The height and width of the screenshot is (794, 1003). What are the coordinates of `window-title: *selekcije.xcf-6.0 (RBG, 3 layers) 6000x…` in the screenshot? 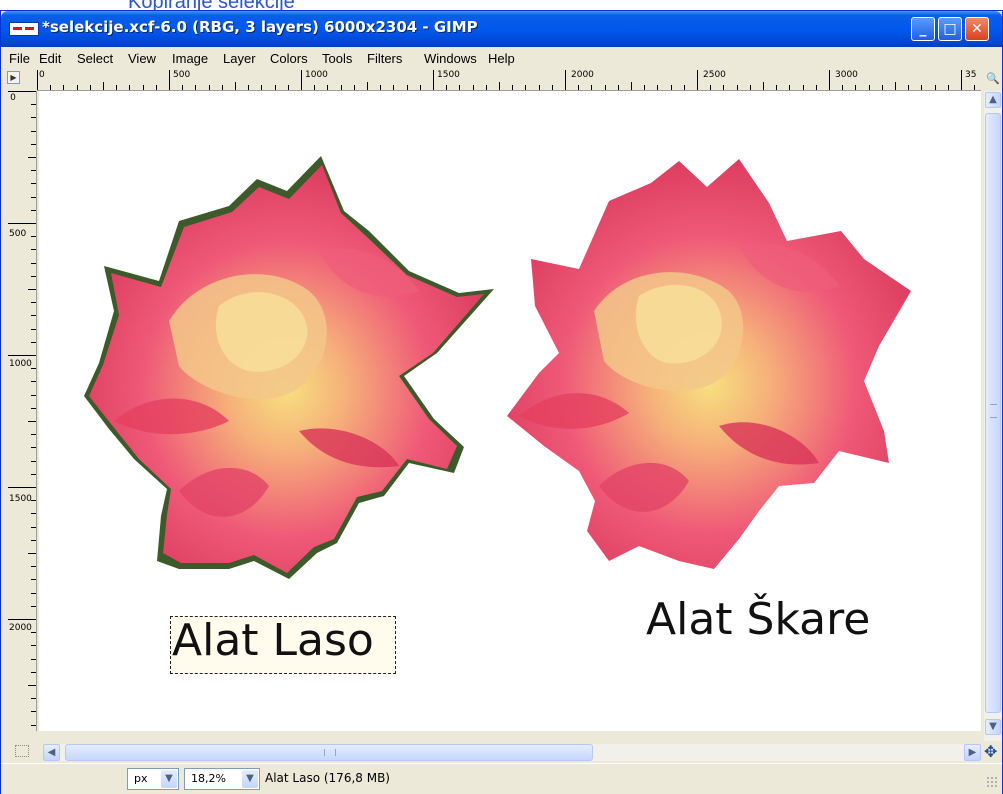 It's located at (260, 27).